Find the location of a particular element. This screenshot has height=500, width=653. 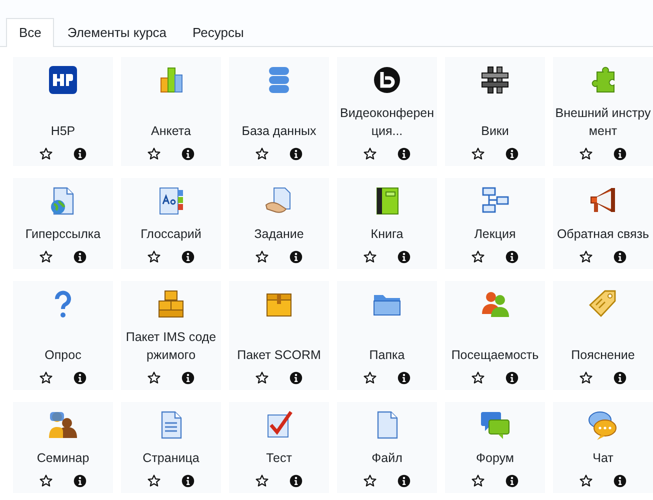

letter-circle-icon is located at coordinates (387, 80).